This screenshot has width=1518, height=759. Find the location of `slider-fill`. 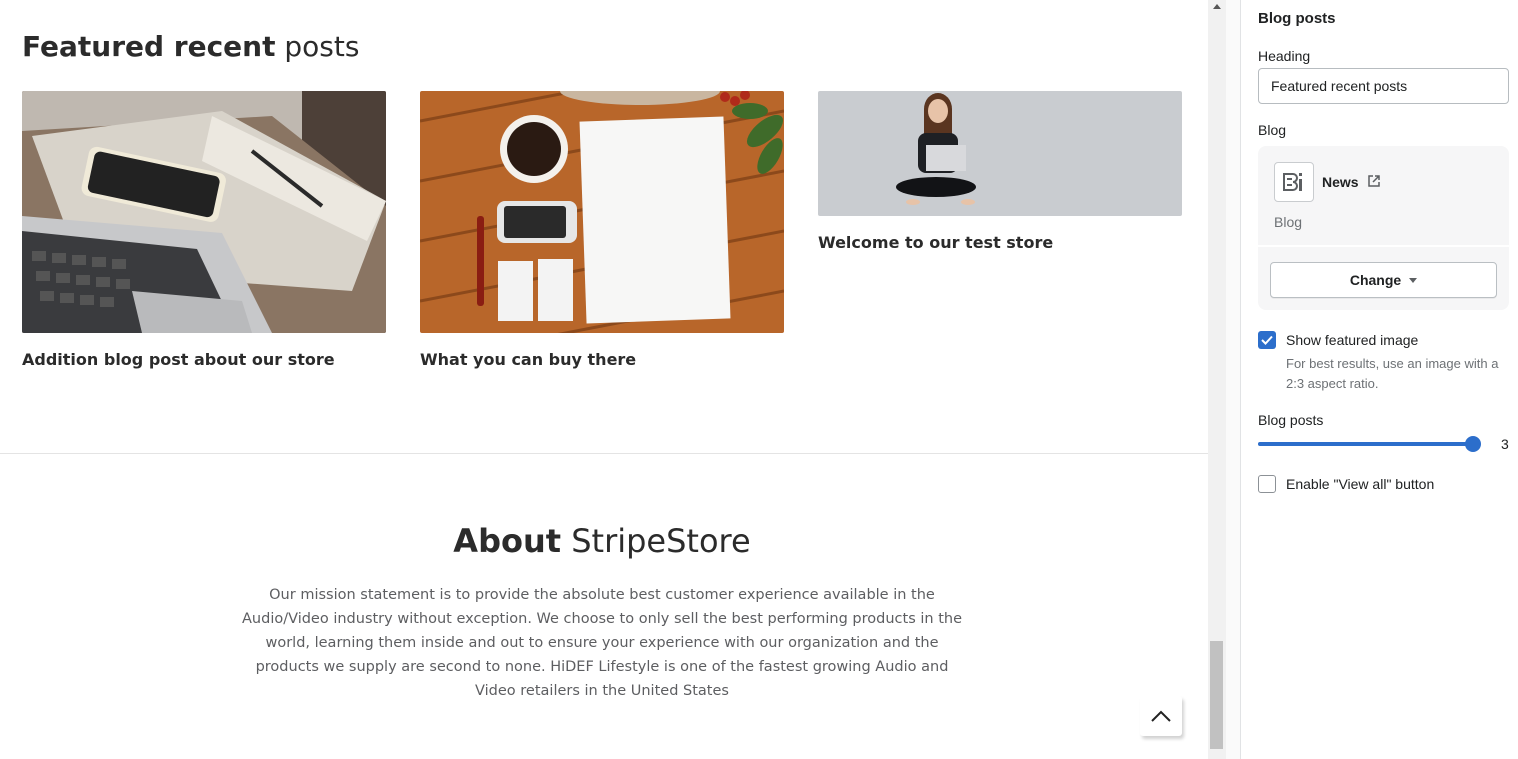

slider-fill is located at coordinates (1365, 444).